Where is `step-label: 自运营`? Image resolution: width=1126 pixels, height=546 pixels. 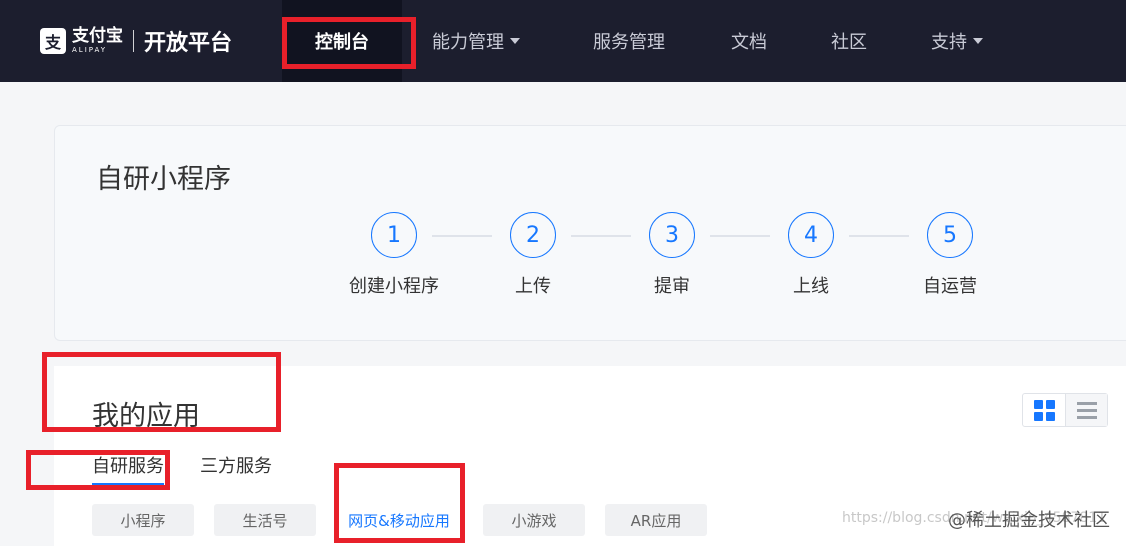
step-label: 自运营 is located at coordinates (950, 286).